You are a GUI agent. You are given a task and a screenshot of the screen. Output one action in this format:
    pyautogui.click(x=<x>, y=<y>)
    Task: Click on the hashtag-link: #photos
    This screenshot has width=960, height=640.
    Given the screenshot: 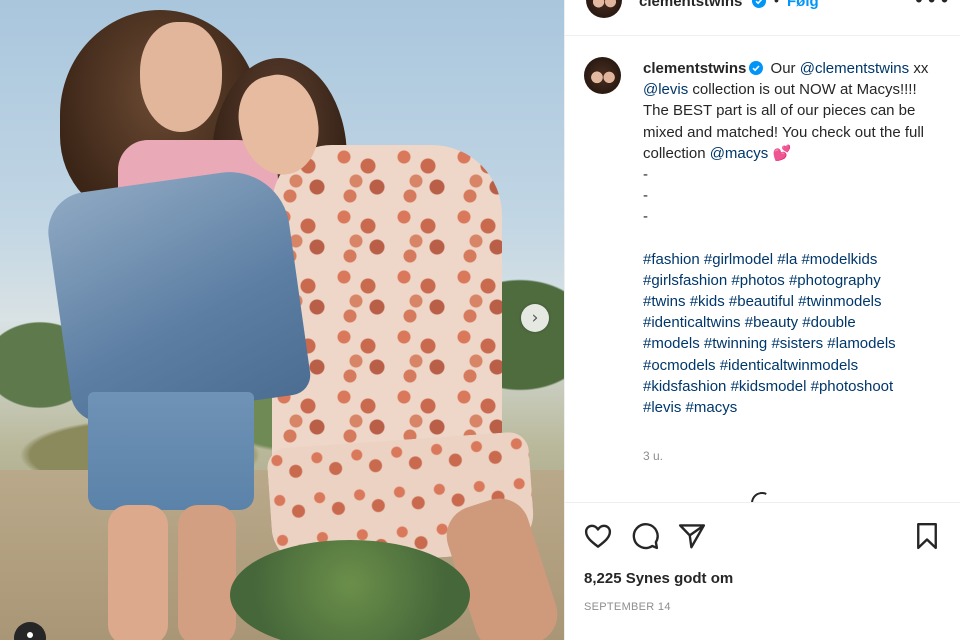 What is the action you would take?
    pyautogui.click(x=757, y=280)
    